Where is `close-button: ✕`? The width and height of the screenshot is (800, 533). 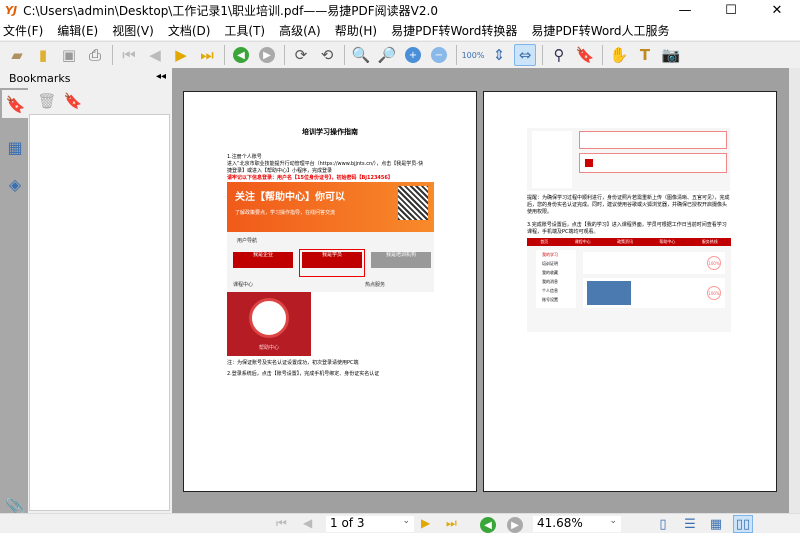
close-button: ✕ is located at coordinates (777, 10).